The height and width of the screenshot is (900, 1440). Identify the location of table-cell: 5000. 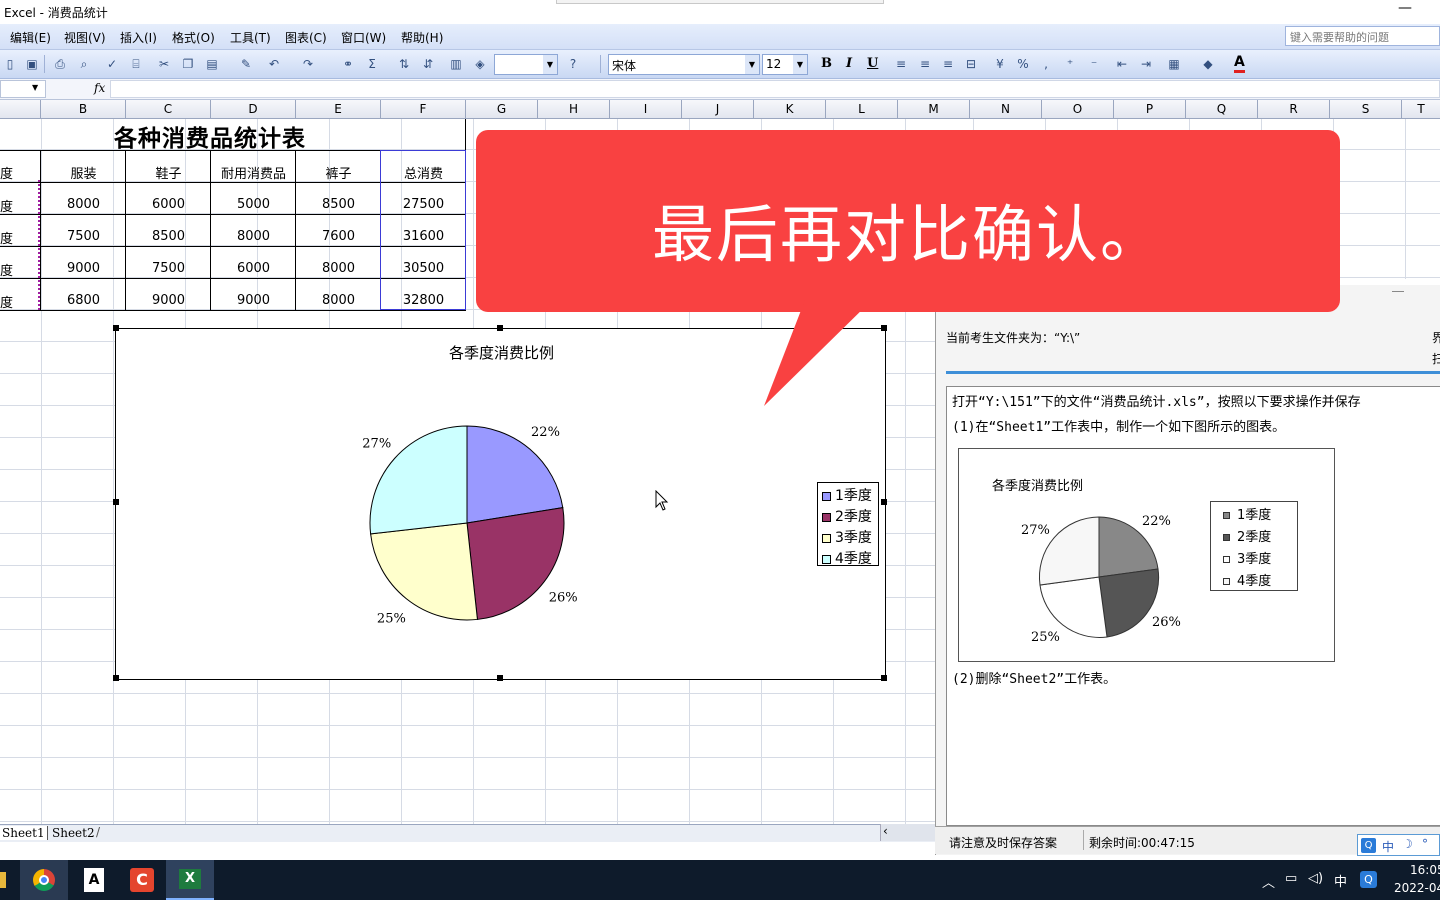
(253, 204).